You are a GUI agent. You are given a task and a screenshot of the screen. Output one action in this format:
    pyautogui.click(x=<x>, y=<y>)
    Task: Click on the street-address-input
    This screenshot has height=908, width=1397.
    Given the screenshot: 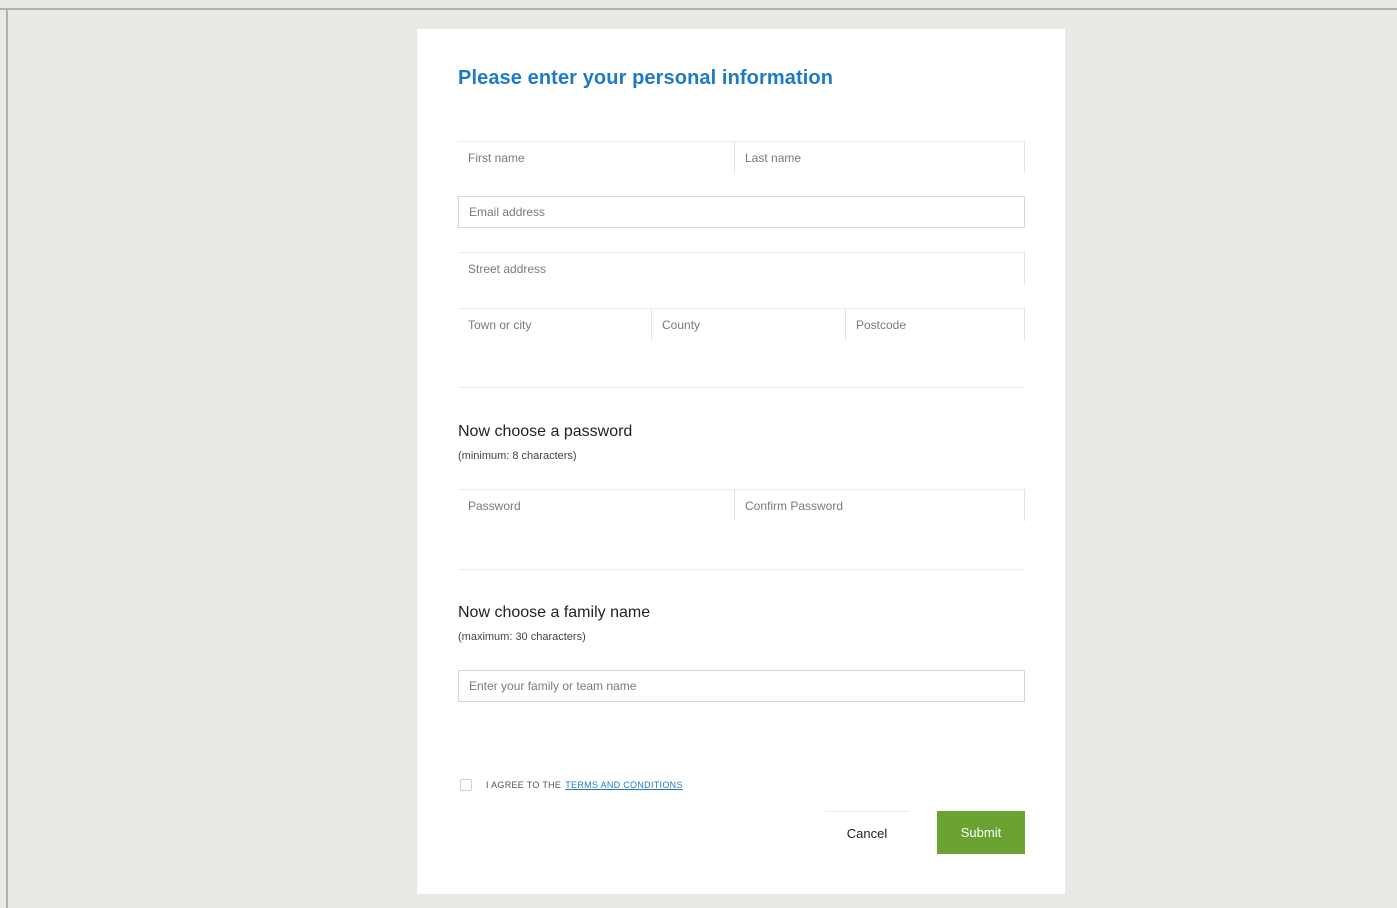 What is the action you would take?
    pyautogui.click(x=741, y=268)
    